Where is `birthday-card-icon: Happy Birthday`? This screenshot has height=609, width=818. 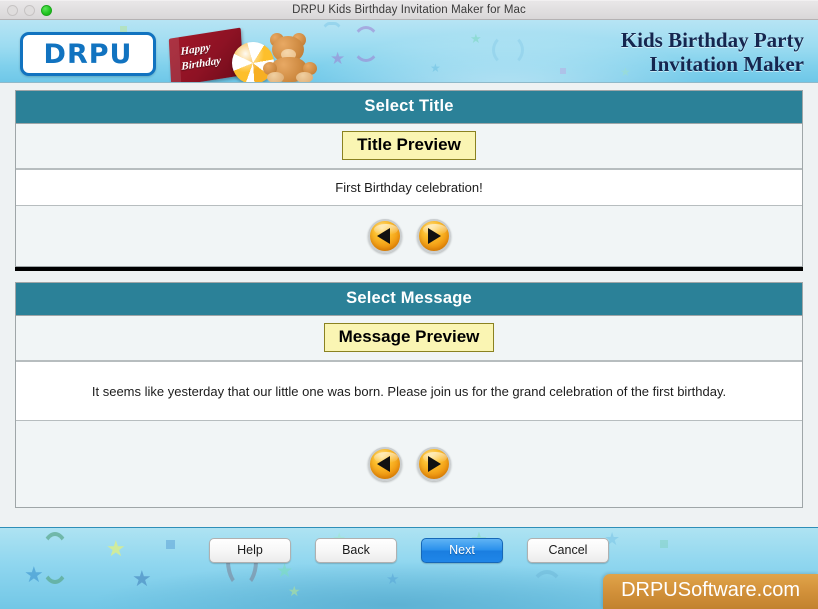 birthday-card-icon: Happy Birthday is located at coordinates (206, 54).